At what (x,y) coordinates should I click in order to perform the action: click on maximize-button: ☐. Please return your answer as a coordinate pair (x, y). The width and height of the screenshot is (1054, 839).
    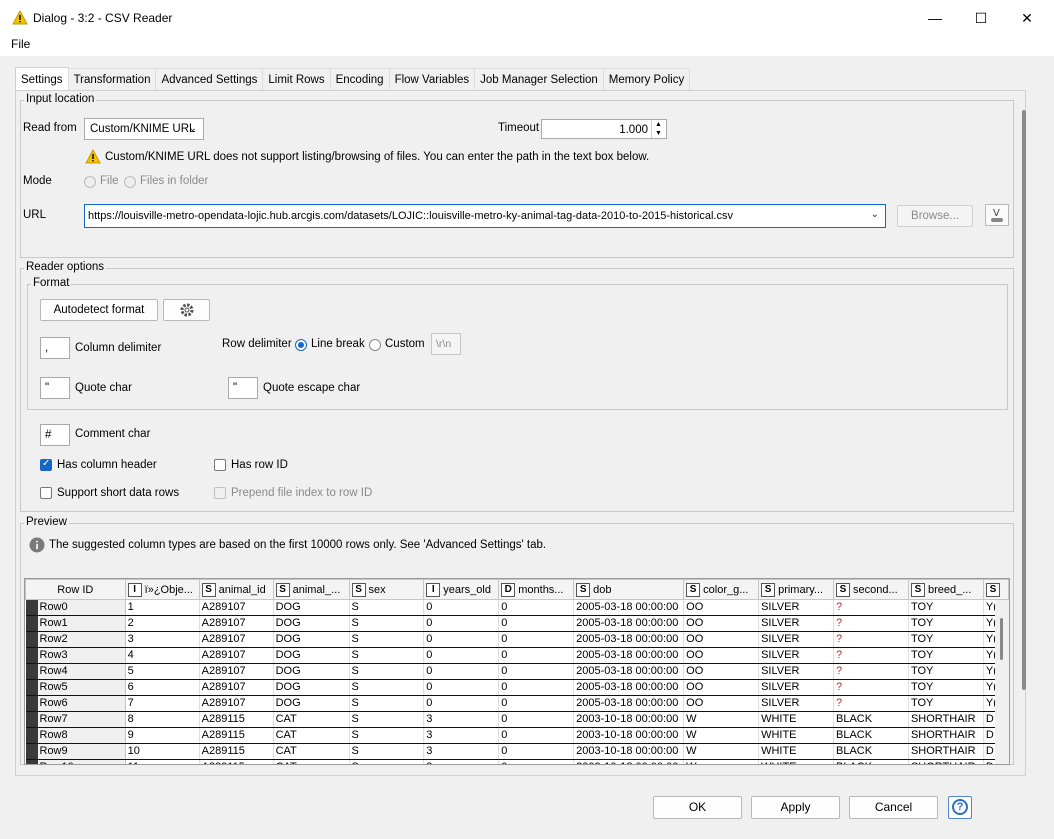
    Looking at the image, I should click on (981, 18).